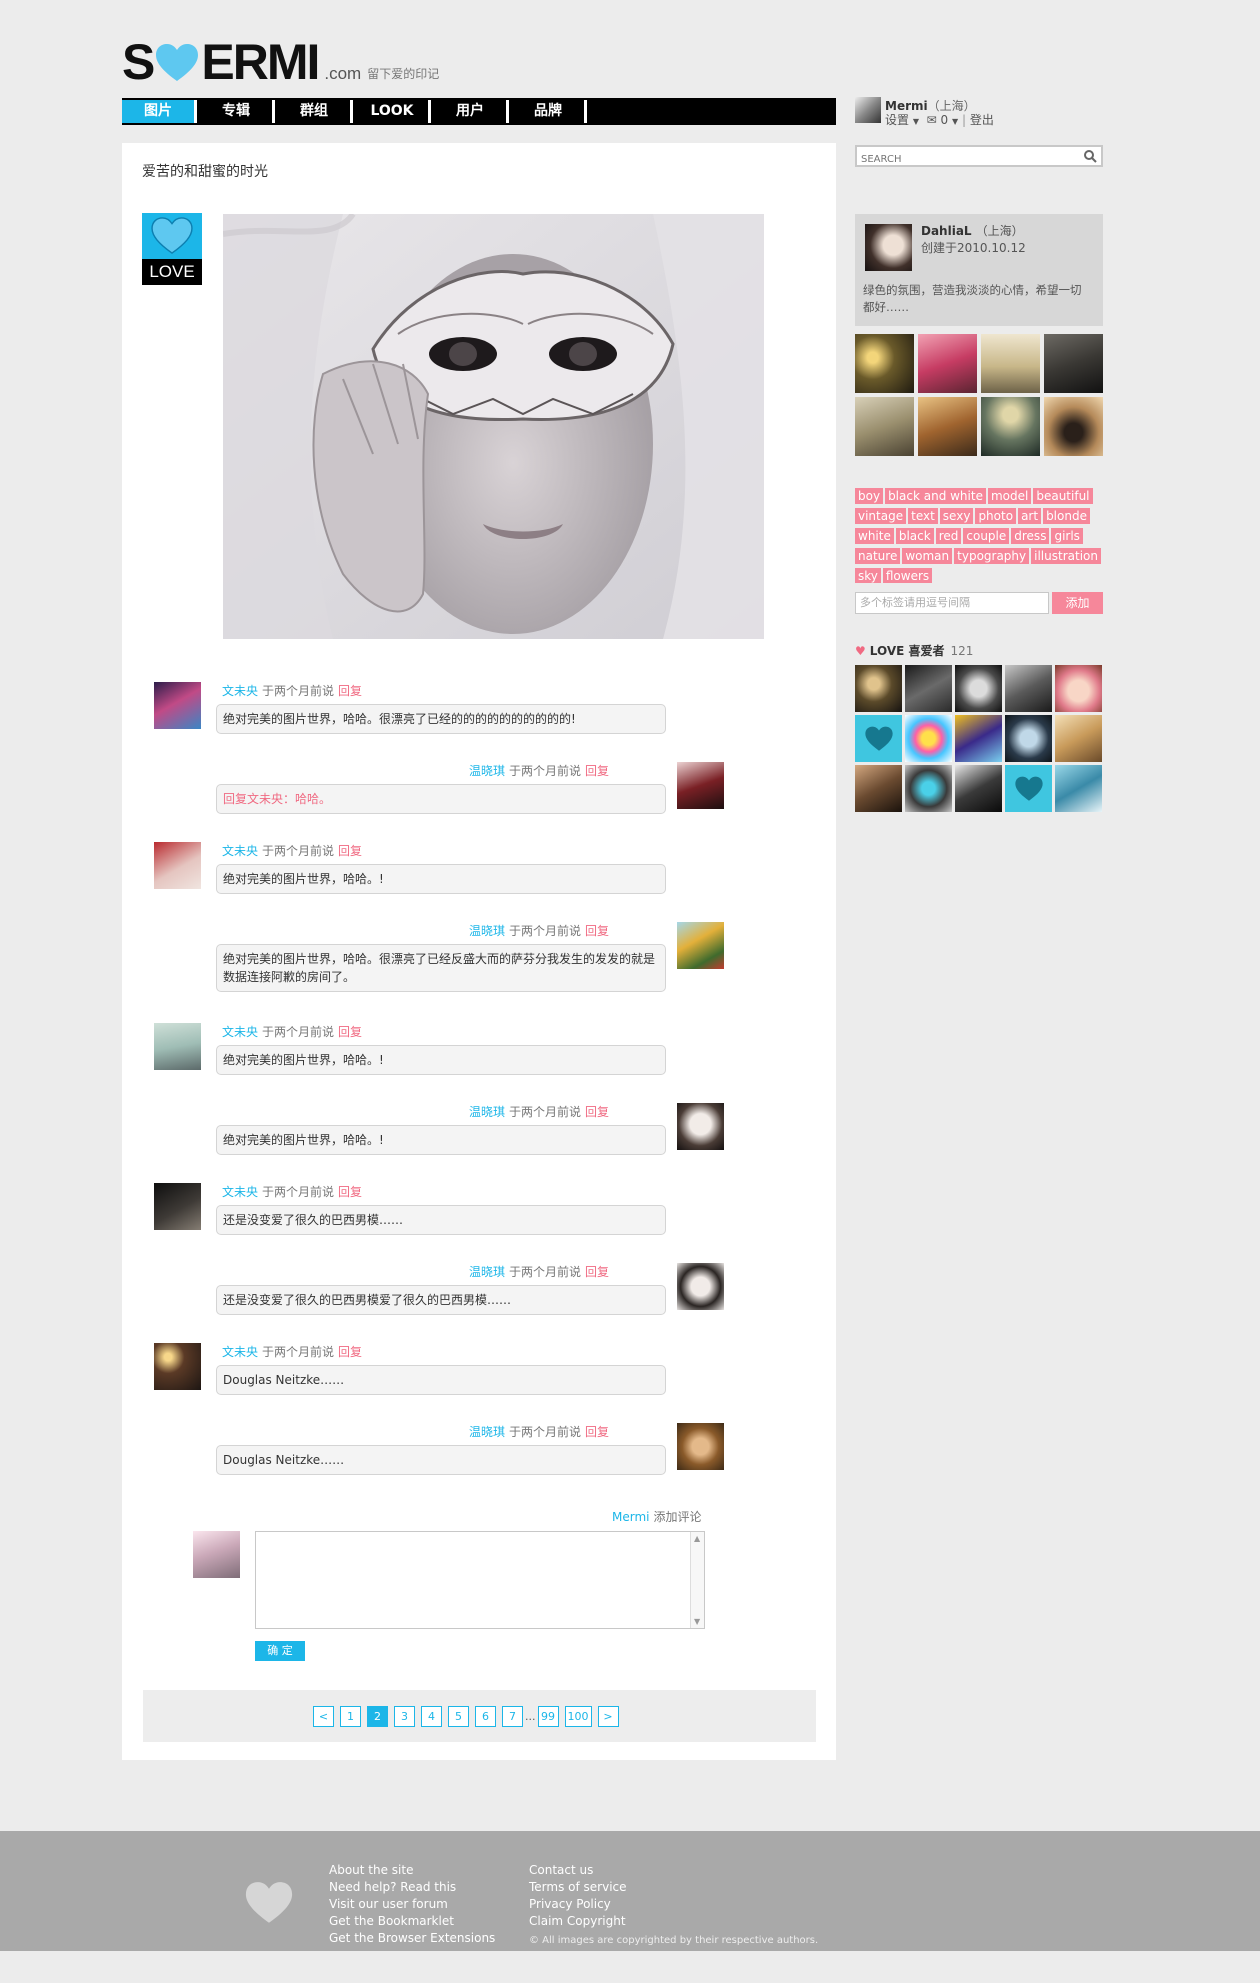 This screenshot has height=1983, width=1260. What do you see at coordinates (350, 1716) in the screenshot?
I see `page-button: 1` at bounding box center [350, 1716].